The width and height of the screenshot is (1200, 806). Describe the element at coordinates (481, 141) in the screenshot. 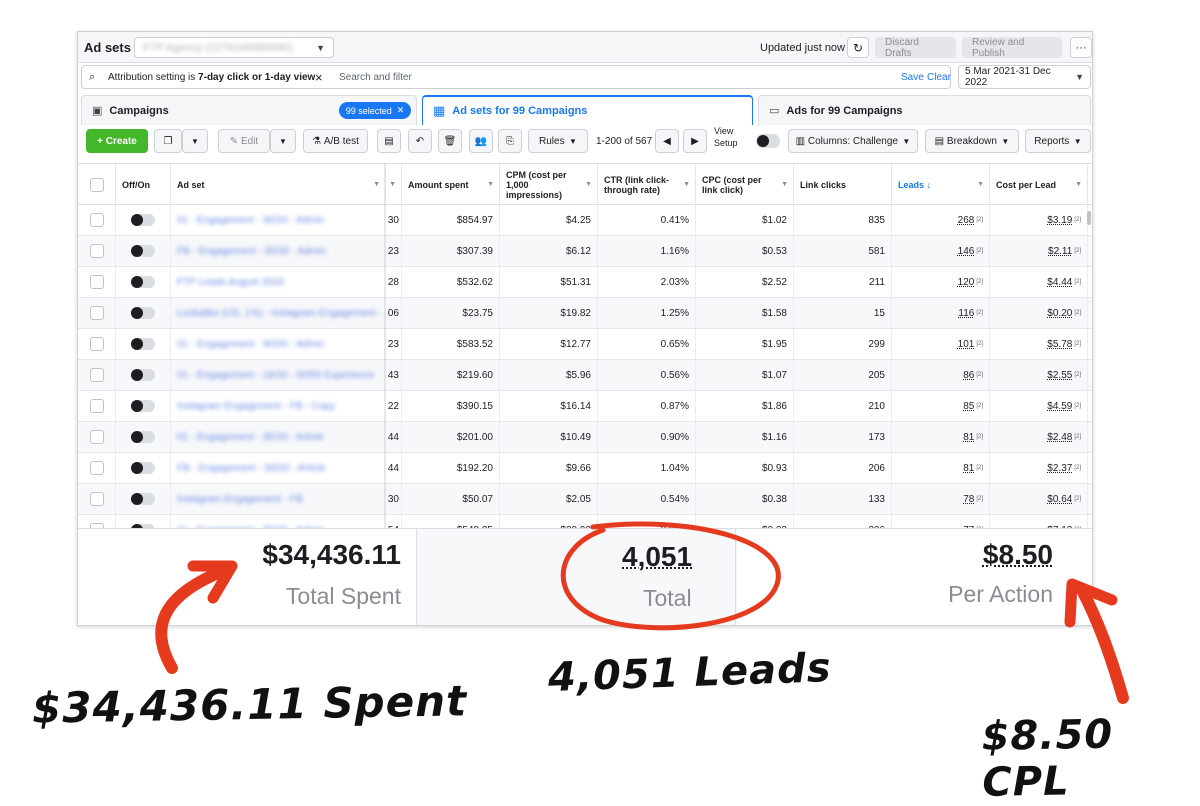

I see `audience-button: 👥` at that location.